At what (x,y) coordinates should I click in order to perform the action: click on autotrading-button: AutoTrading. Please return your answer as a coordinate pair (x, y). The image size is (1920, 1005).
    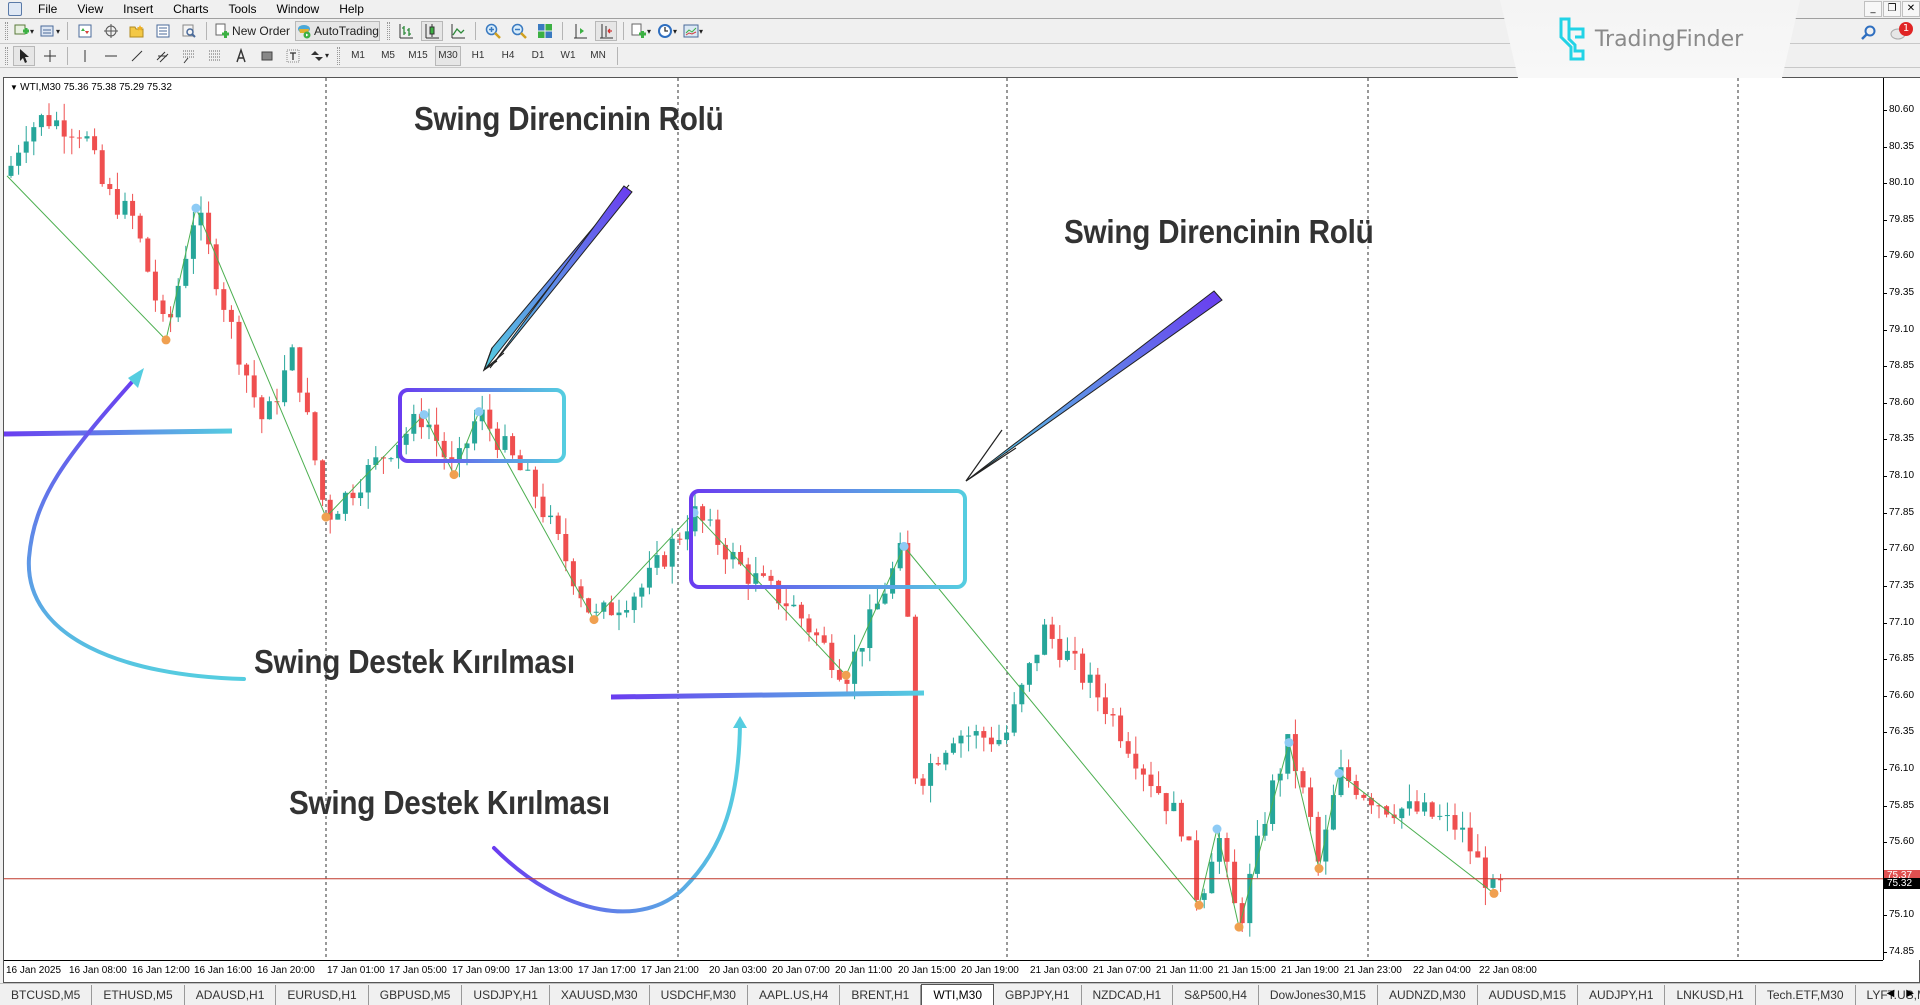
    Looking at the image, I should click on (337, 31).